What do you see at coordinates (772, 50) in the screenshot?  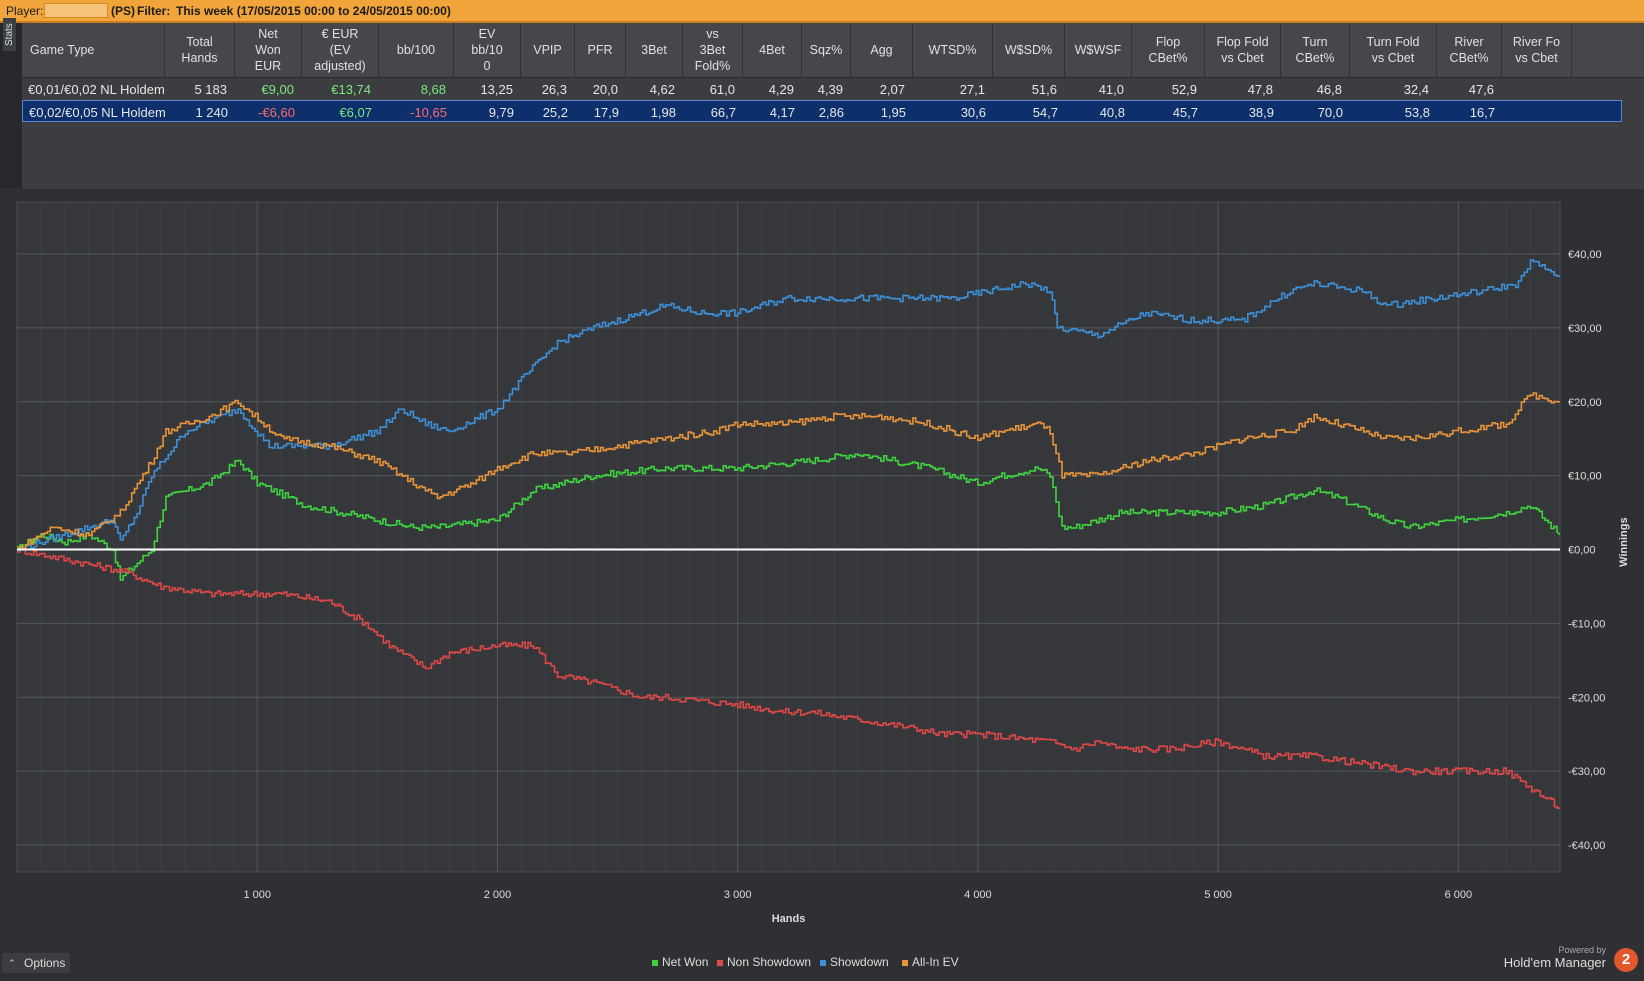 I see `column-header: 4Bet` at bounding box center [772, 50].